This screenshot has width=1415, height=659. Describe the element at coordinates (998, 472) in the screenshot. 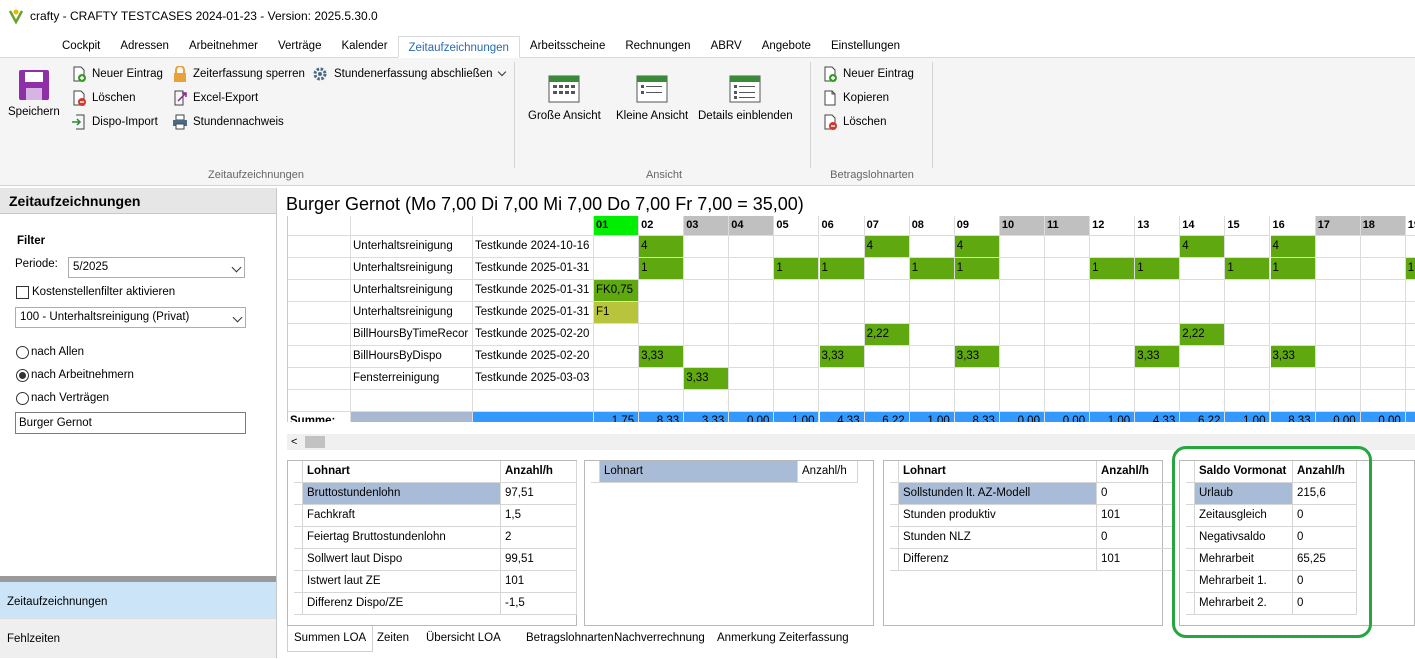

I see `table-header: Lohnart` at that location.